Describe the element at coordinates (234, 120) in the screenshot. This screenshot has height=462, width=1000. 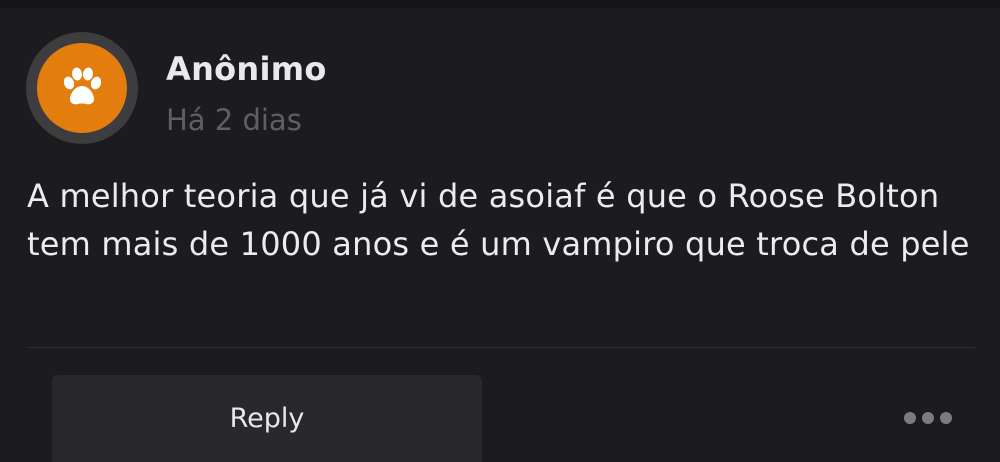
I see `post-timestamp: Há 2 dias` at that location.